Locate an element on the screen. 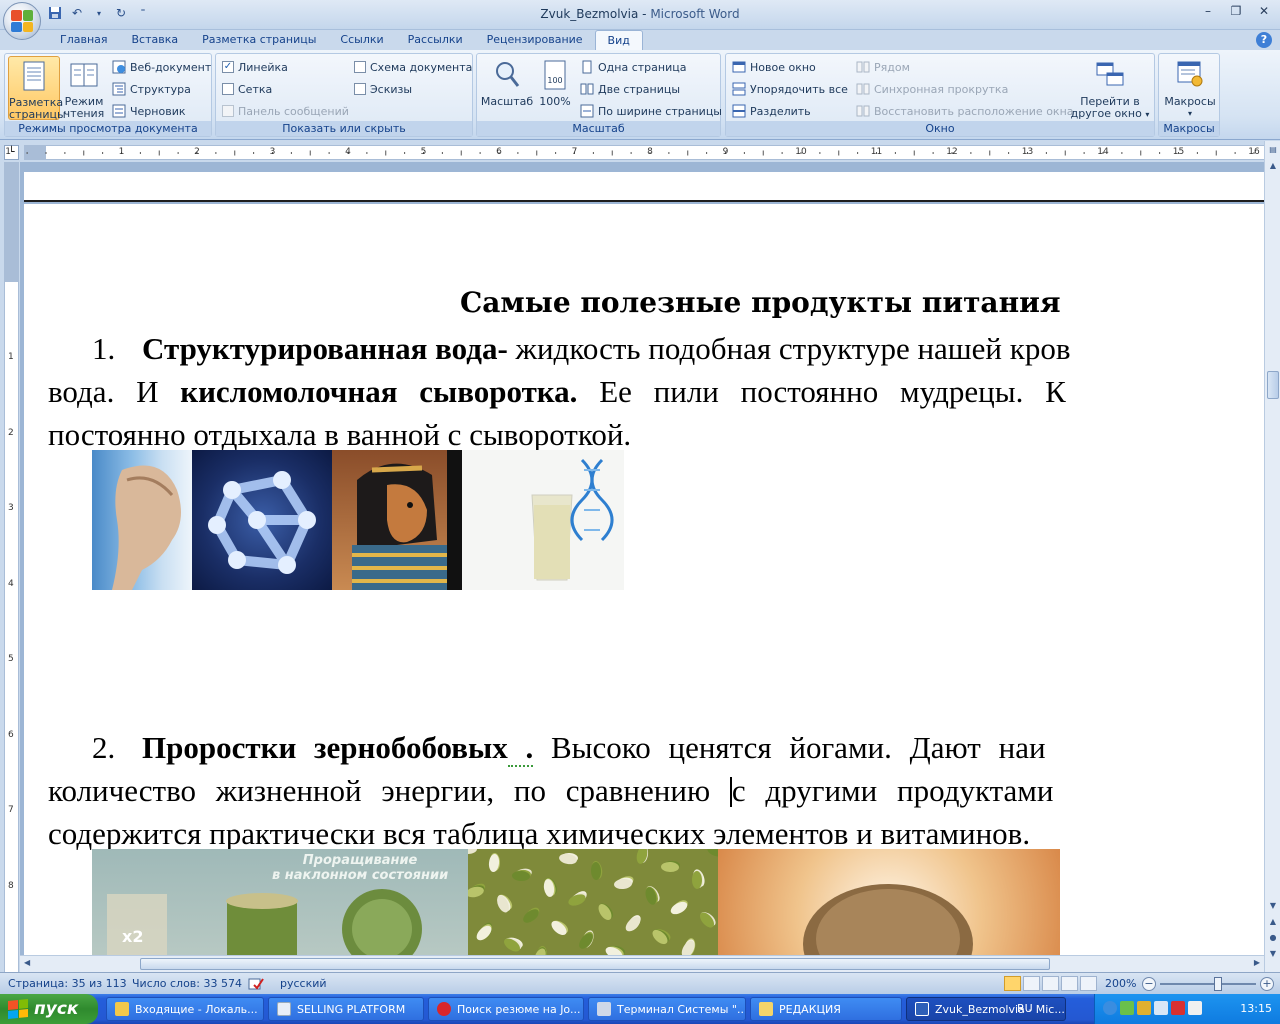  macros-button: Макросы ▾ is located at coordinates (1190, 88).